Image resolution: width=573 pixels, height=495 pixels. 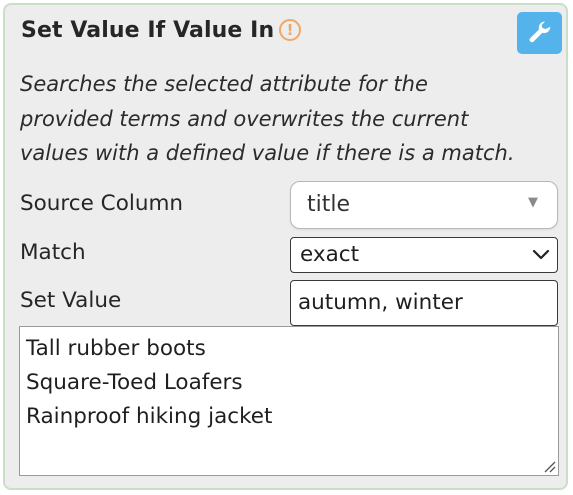 What do you see at coordinates (549, 466) in the screenshot?
I see `resize-handle-icon` at bounding box center [549, 466].